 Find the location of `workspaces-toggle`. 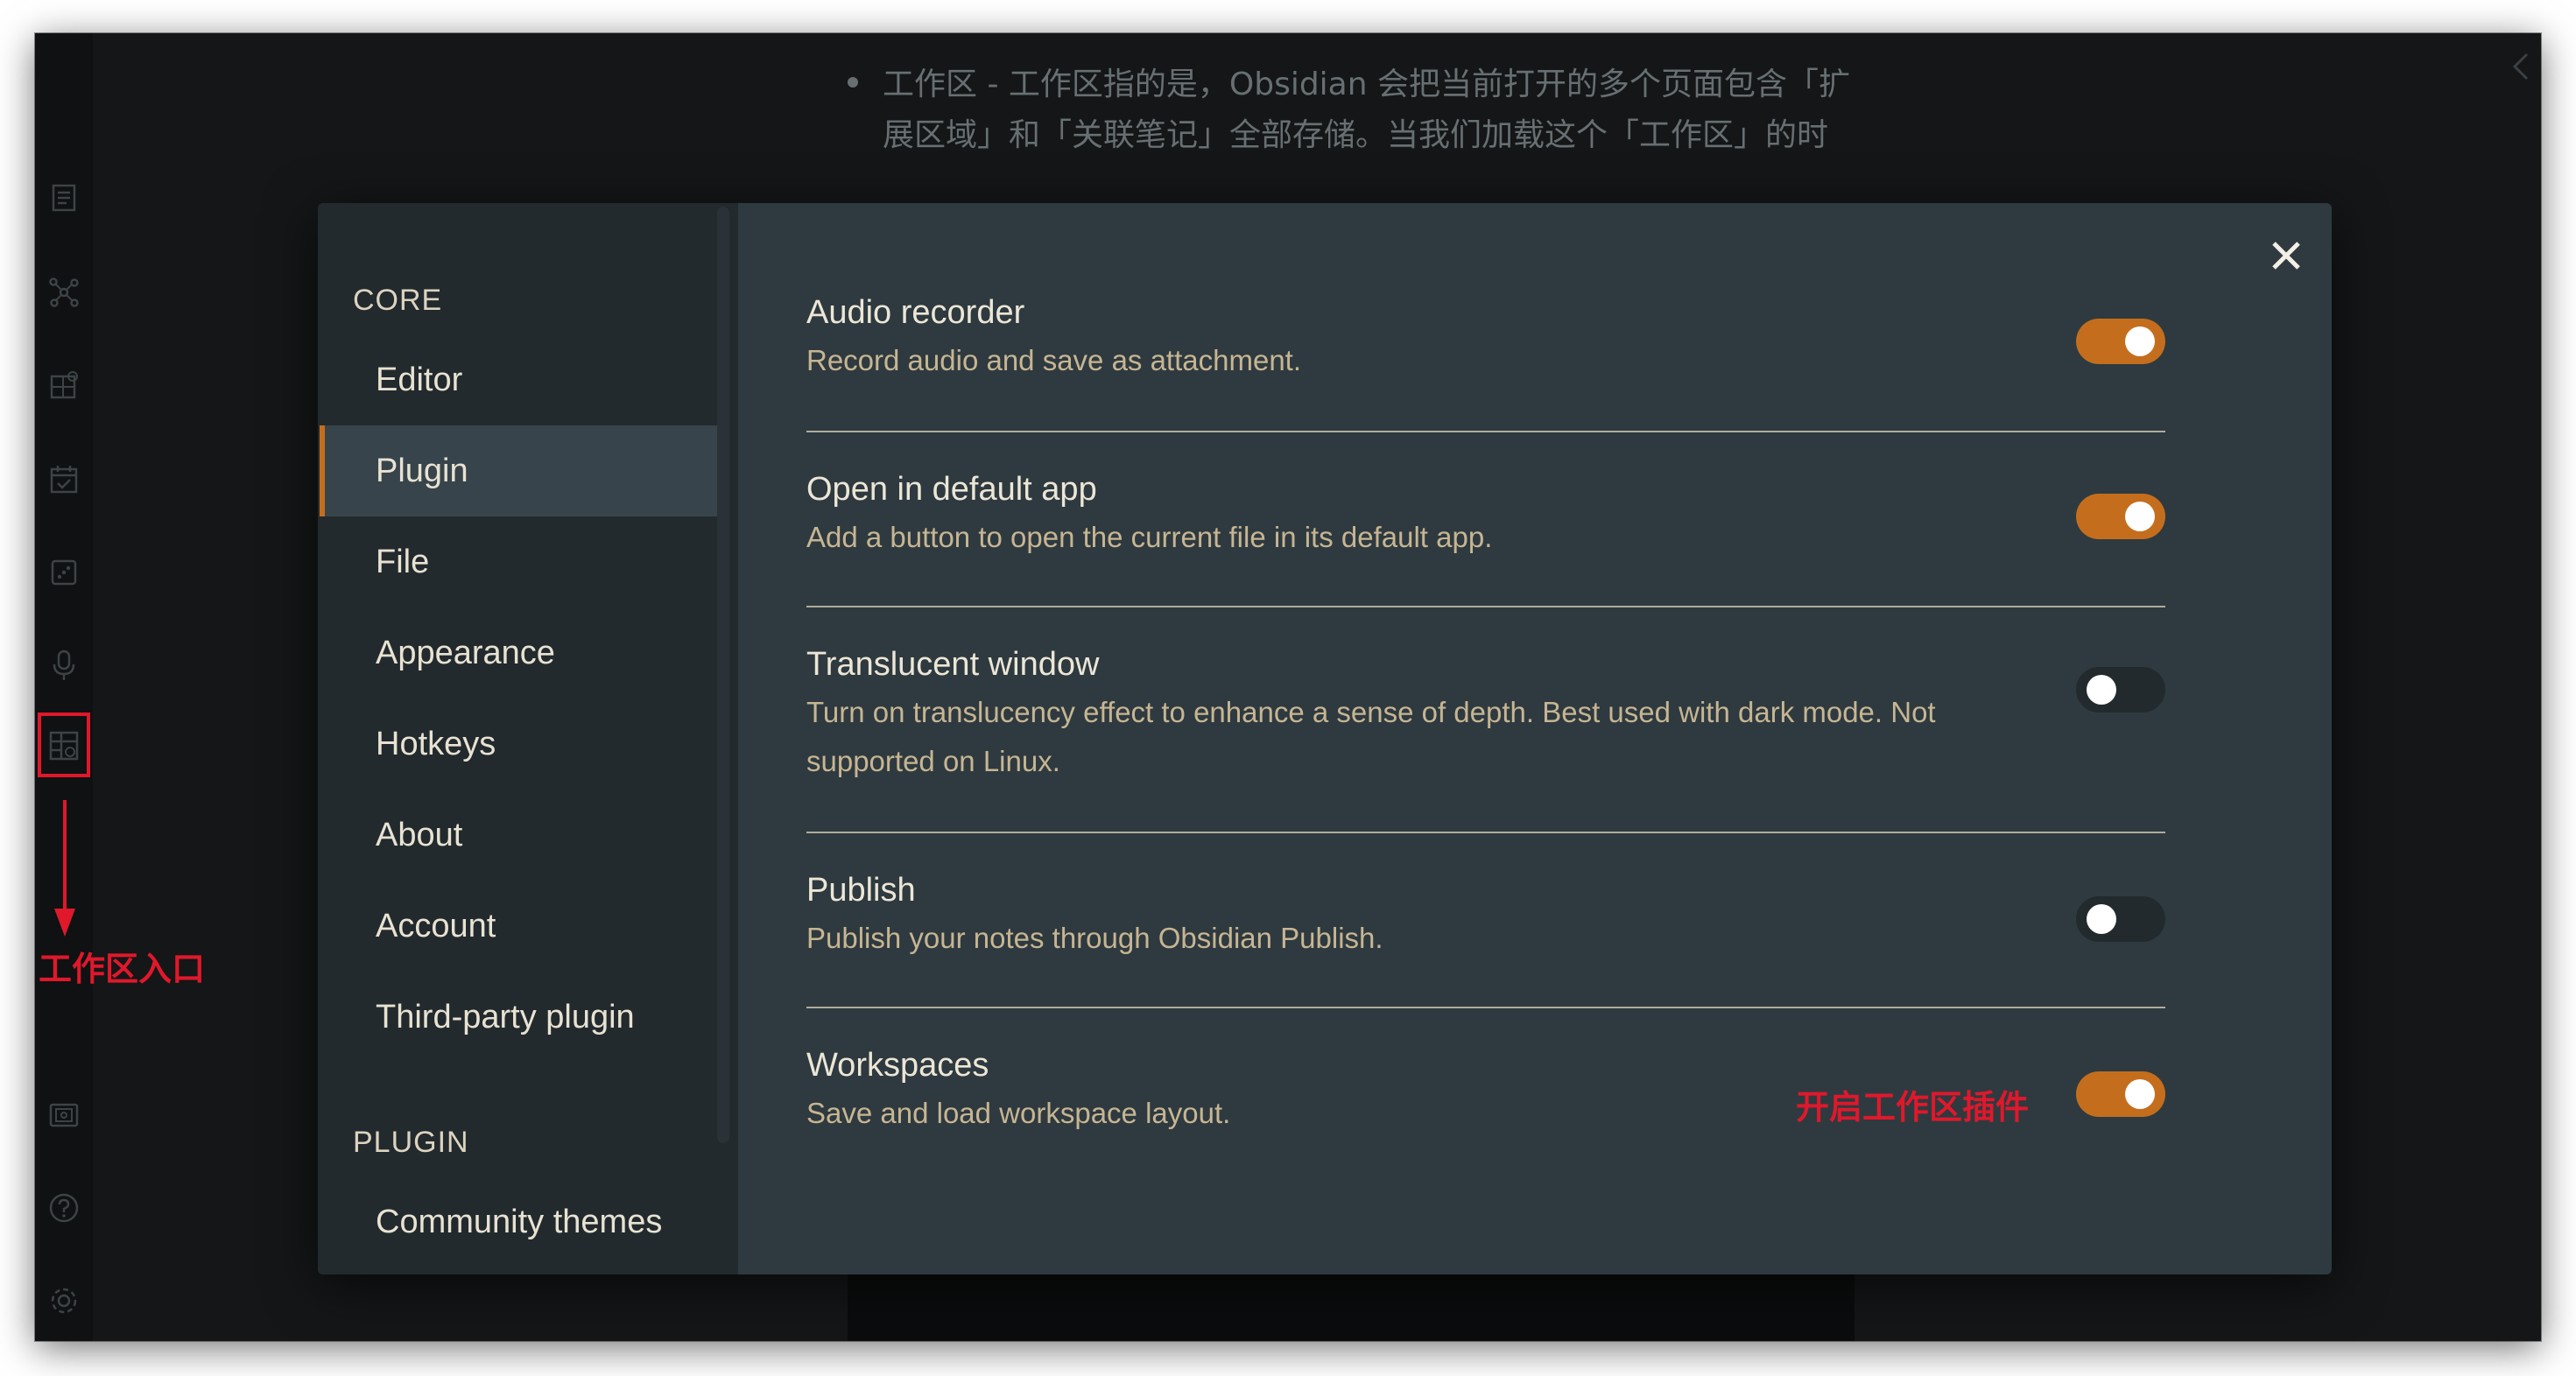

workspaces-toggle is located at coordinates (2120, 1094).